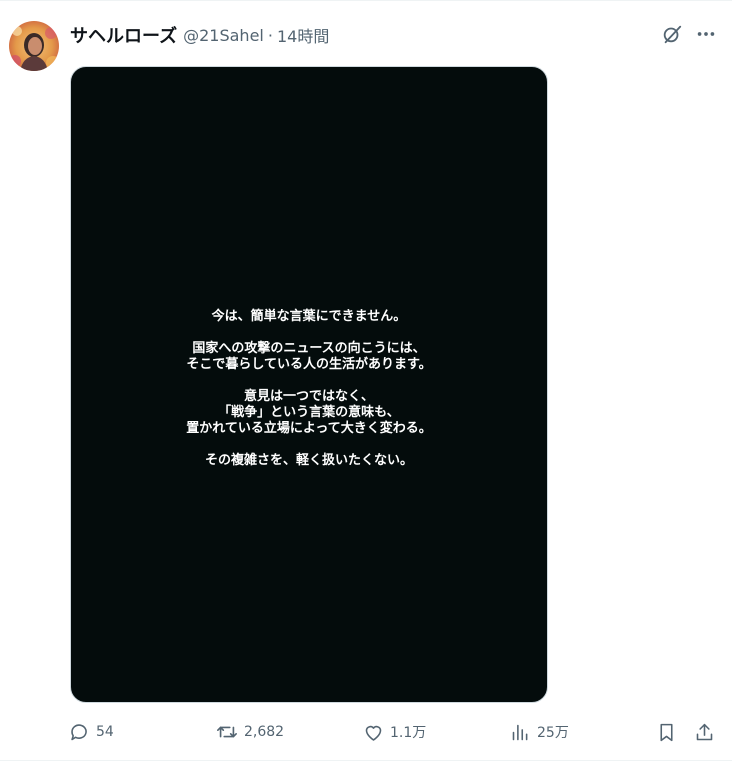  I want to click on media-text-line: 今は、簡単な言葉にできません。, so click(309, 316).